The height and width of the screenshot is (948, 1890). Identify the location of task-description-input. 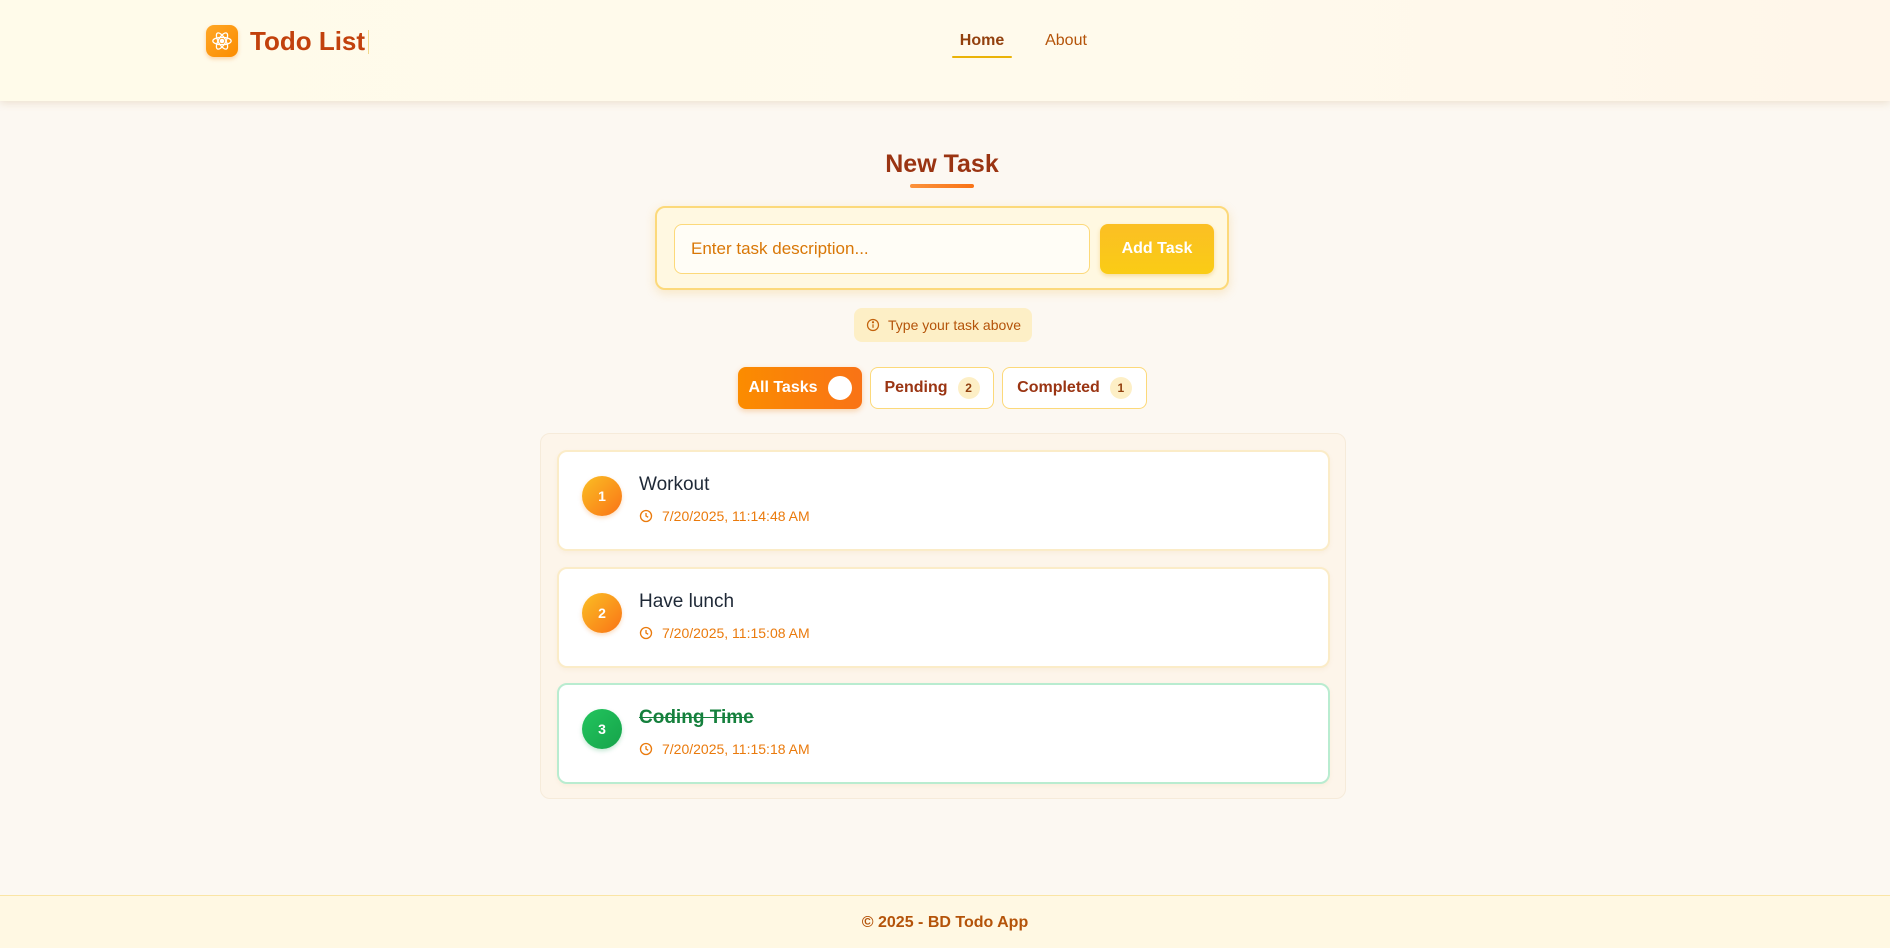
(882, 249).